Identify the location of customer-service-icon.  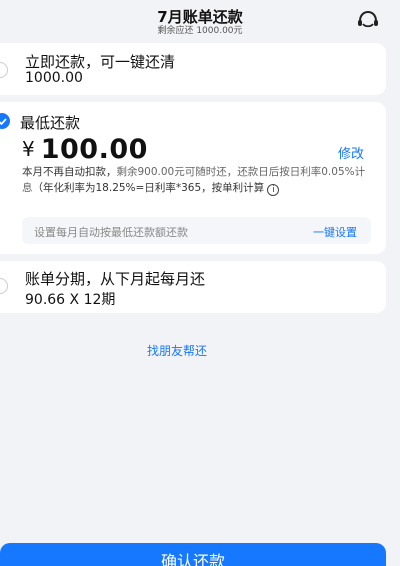
(368, 20).